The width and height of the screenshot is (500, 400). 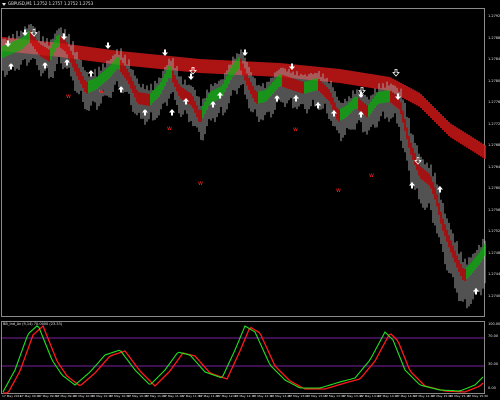 I want to click on price-tick: 1.2756, so click(x=494, y=209).